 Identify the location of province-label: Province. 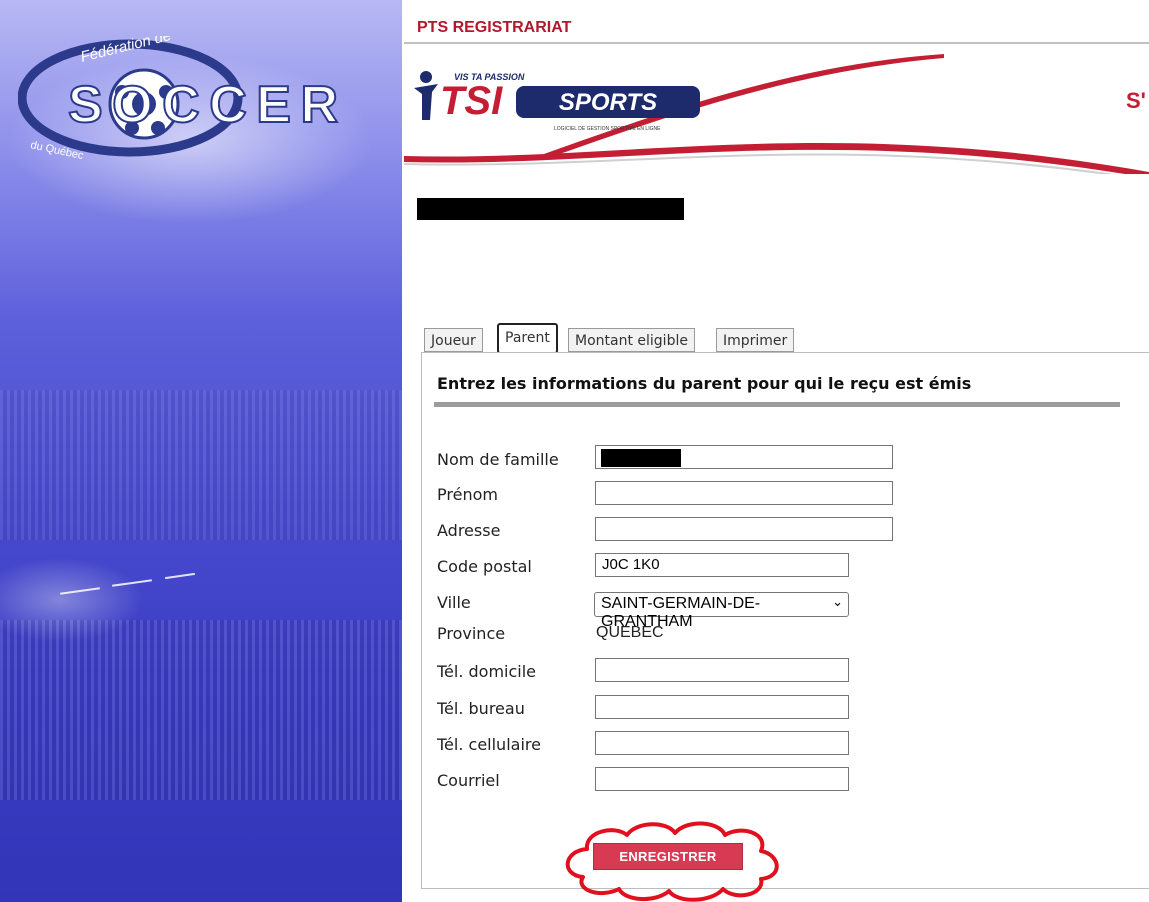
(471, 633).